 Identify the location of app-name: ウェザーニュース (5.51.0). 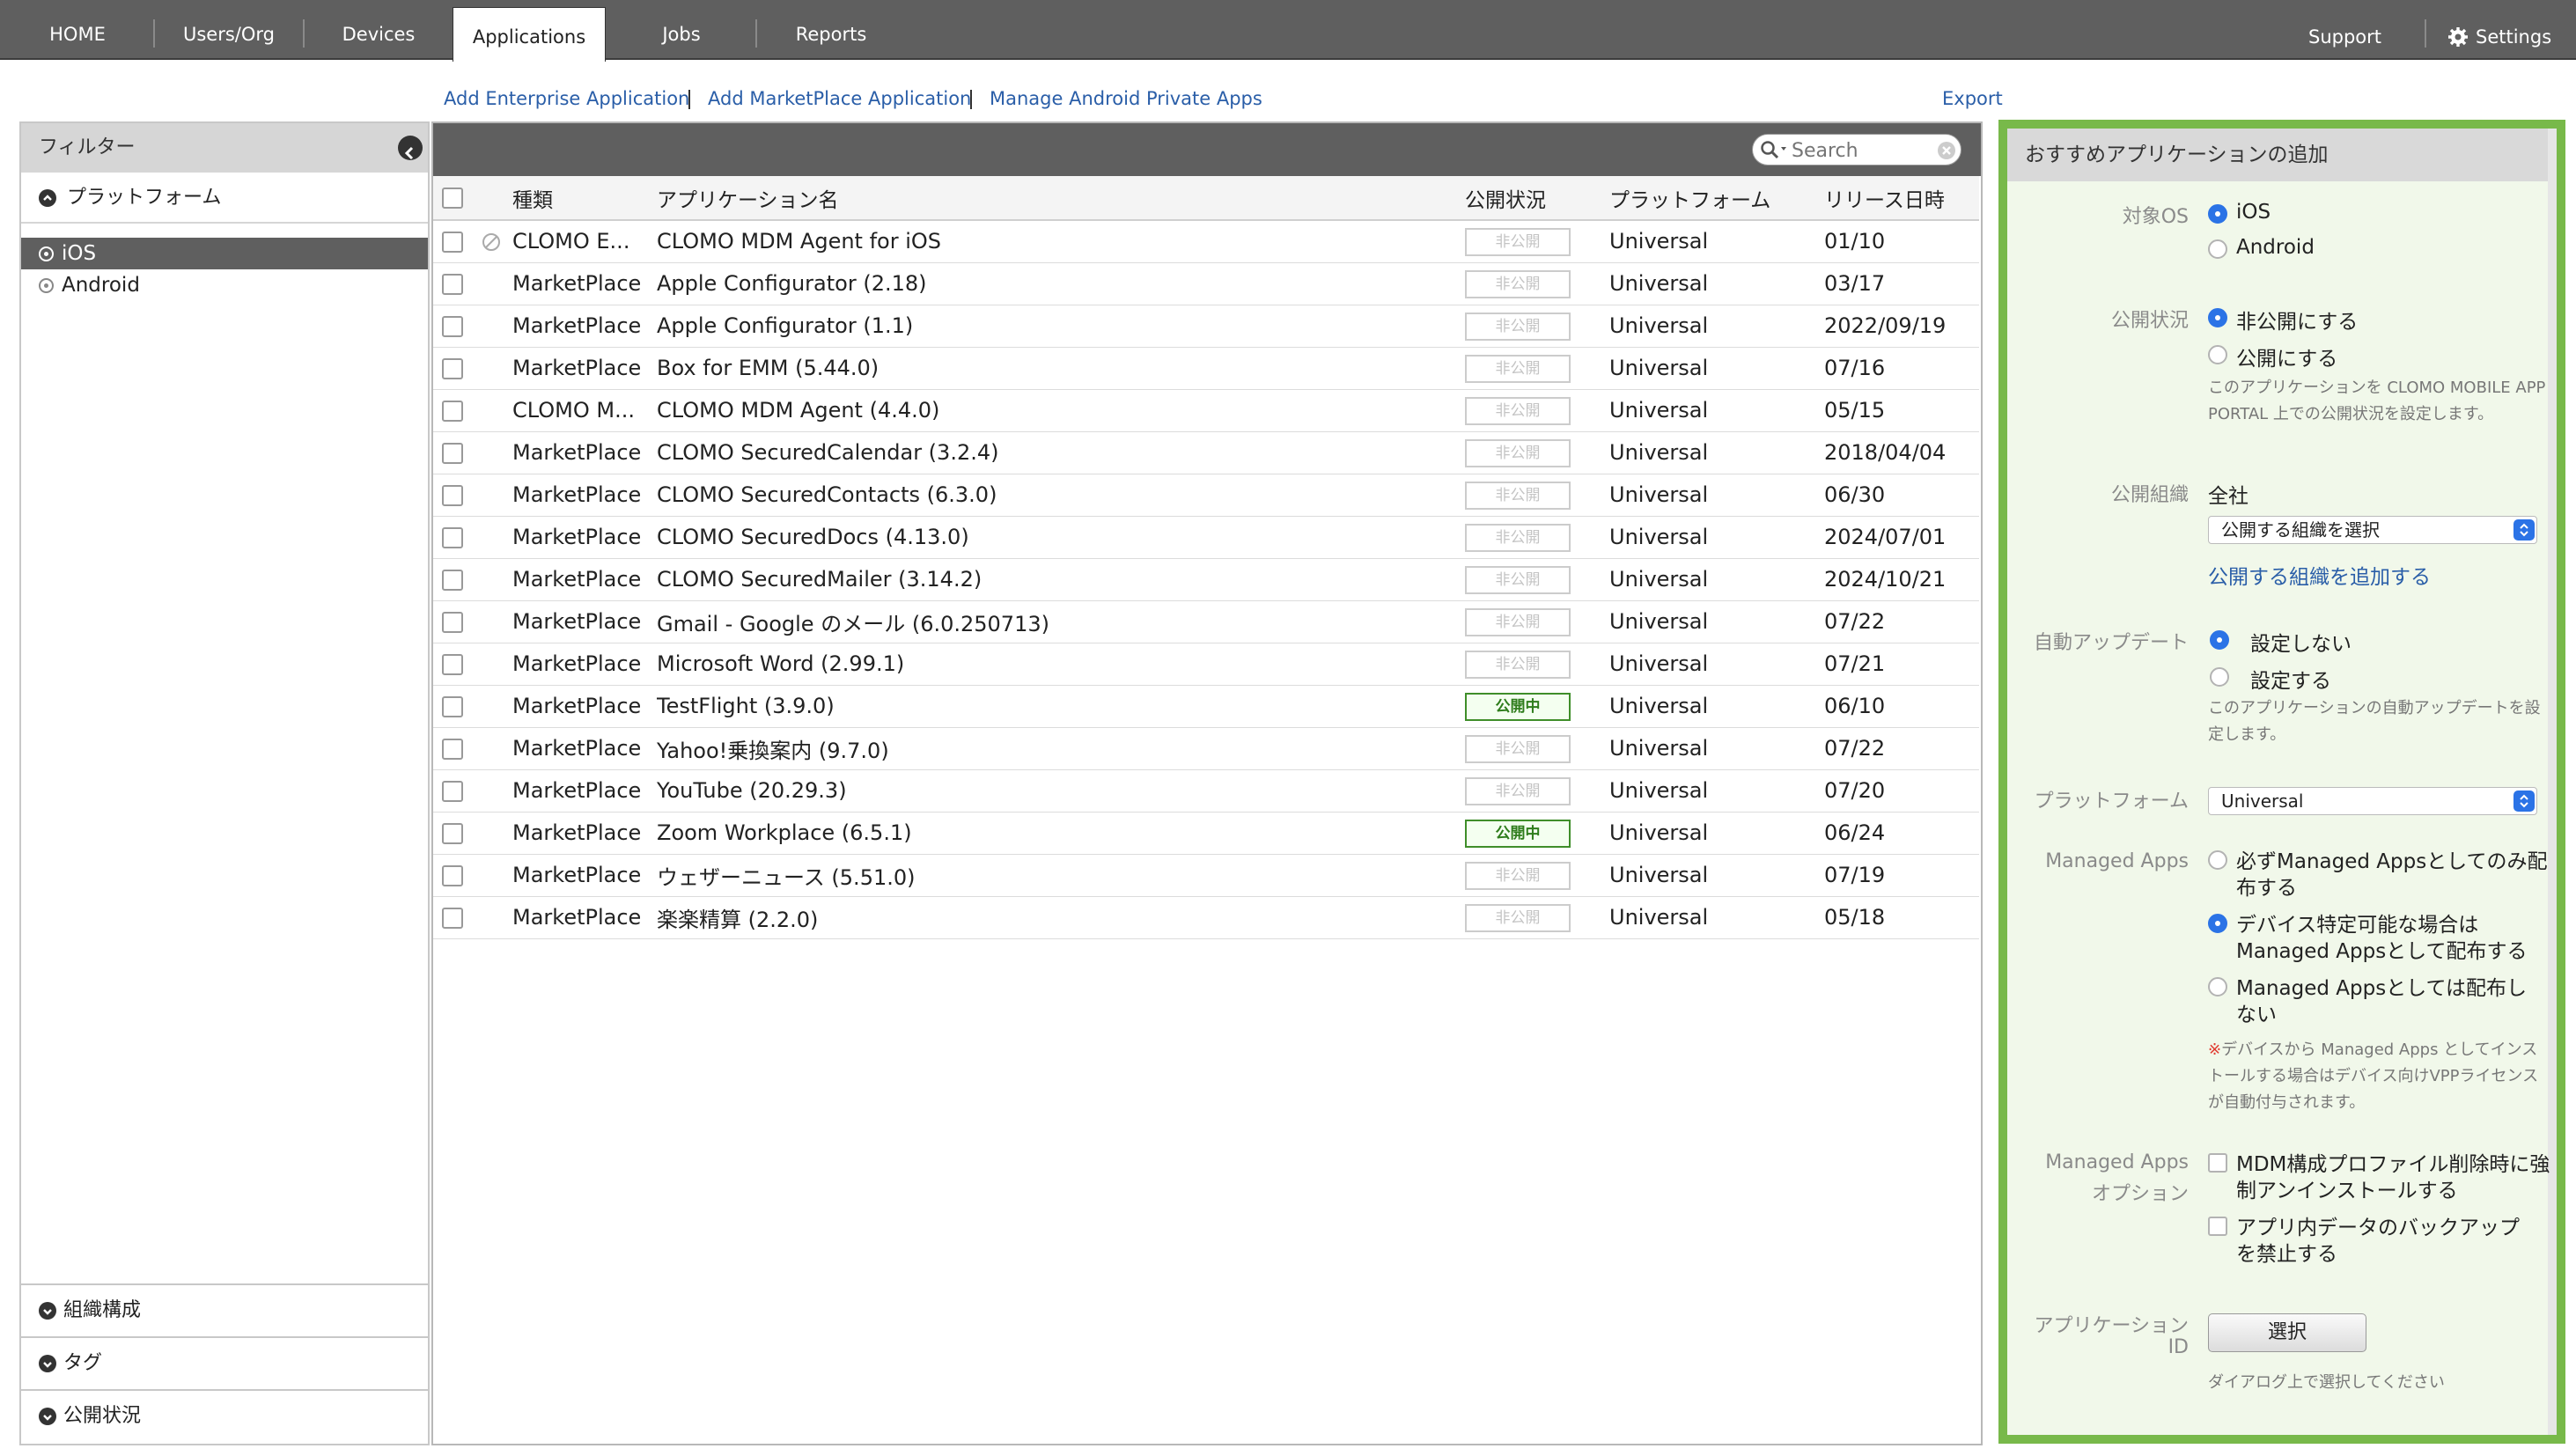
(1061, 875).